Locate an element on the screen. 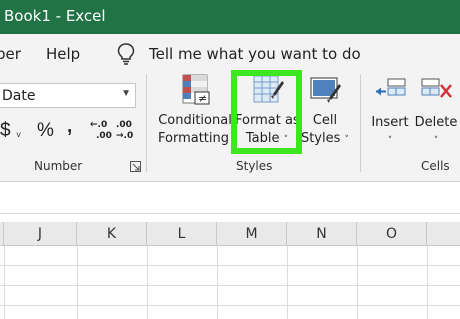 This screenshot has height=319, width=460. number-format-value: Date is located at coordinates (19, 96).